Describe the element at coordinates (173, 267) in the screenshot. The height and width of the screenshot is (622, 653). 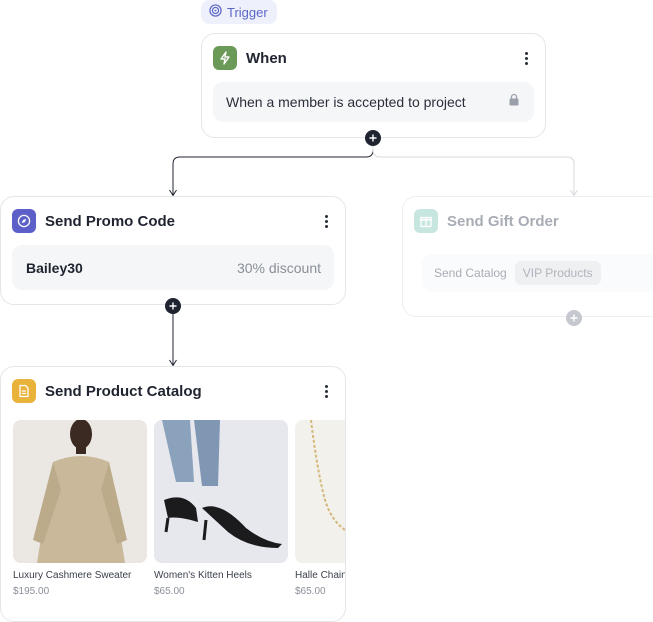
I see `promo-code-field: Bailey30 30% discount` at that location.